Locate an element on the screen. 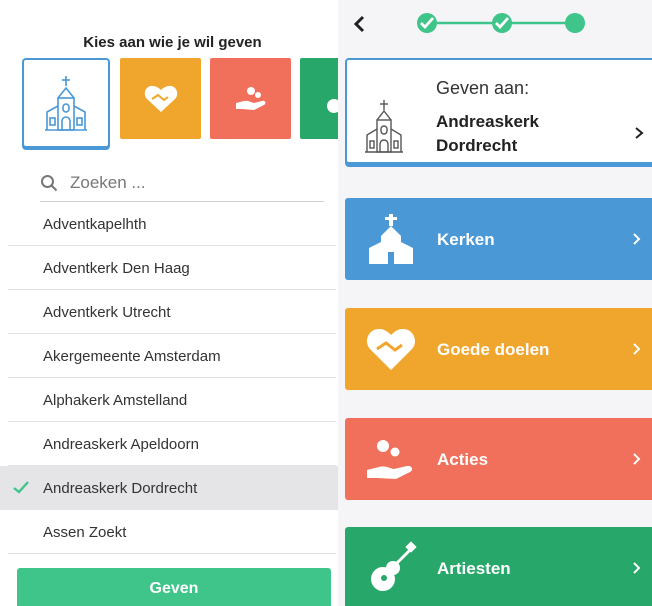 The height and width of the screenshot is (606, 652). list-item-label: Alphakerk Amstelland is located at coordinates (115, 400).